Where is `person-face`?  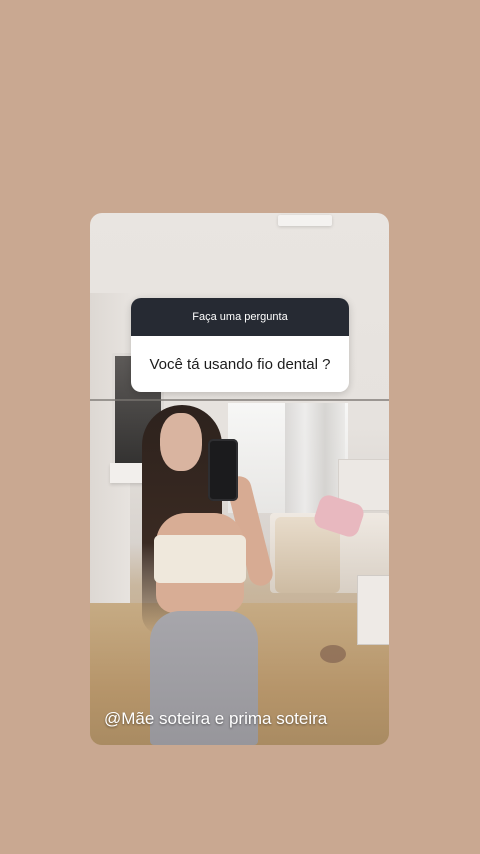
person-face is located at coordinates (181, 442).